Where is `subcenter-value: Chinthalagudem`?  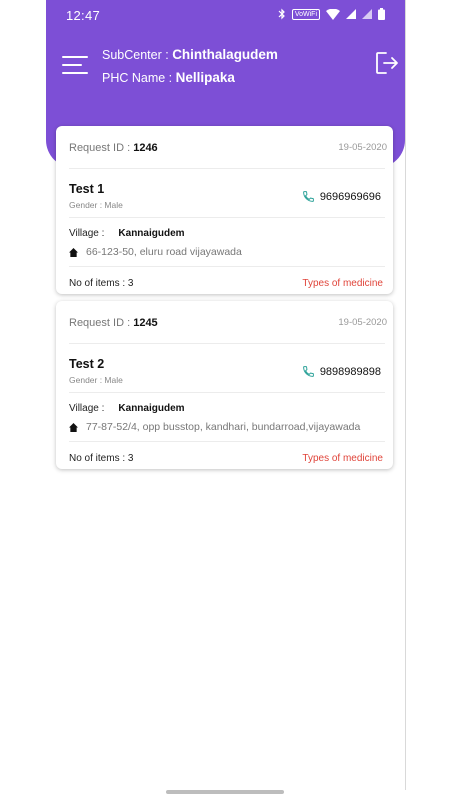
subcenter-value: Chinthalagudem is located at coordinates (225, 54).